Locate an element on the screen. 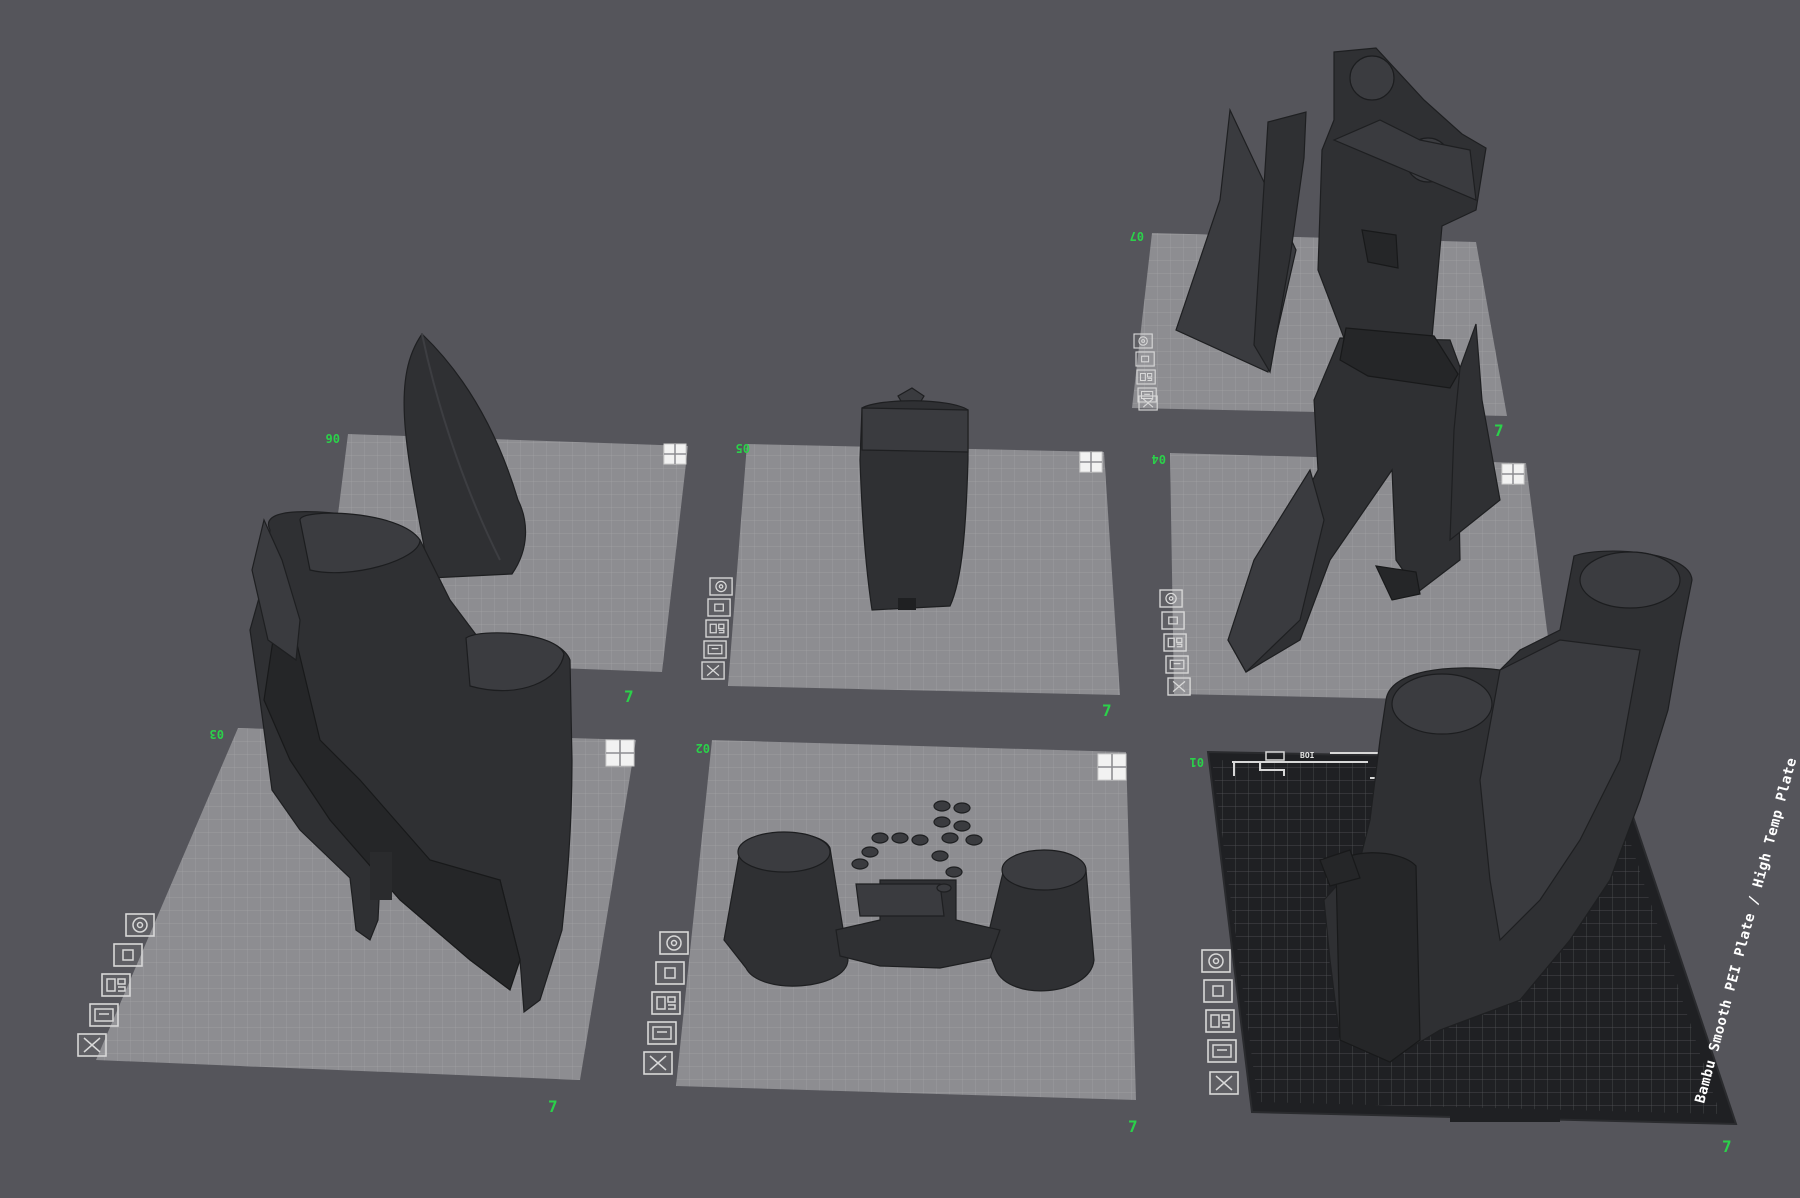 The height and width of the screenshot is (1198, 1800). plate-header-text: BOI is located at coordinates (1307, 755).